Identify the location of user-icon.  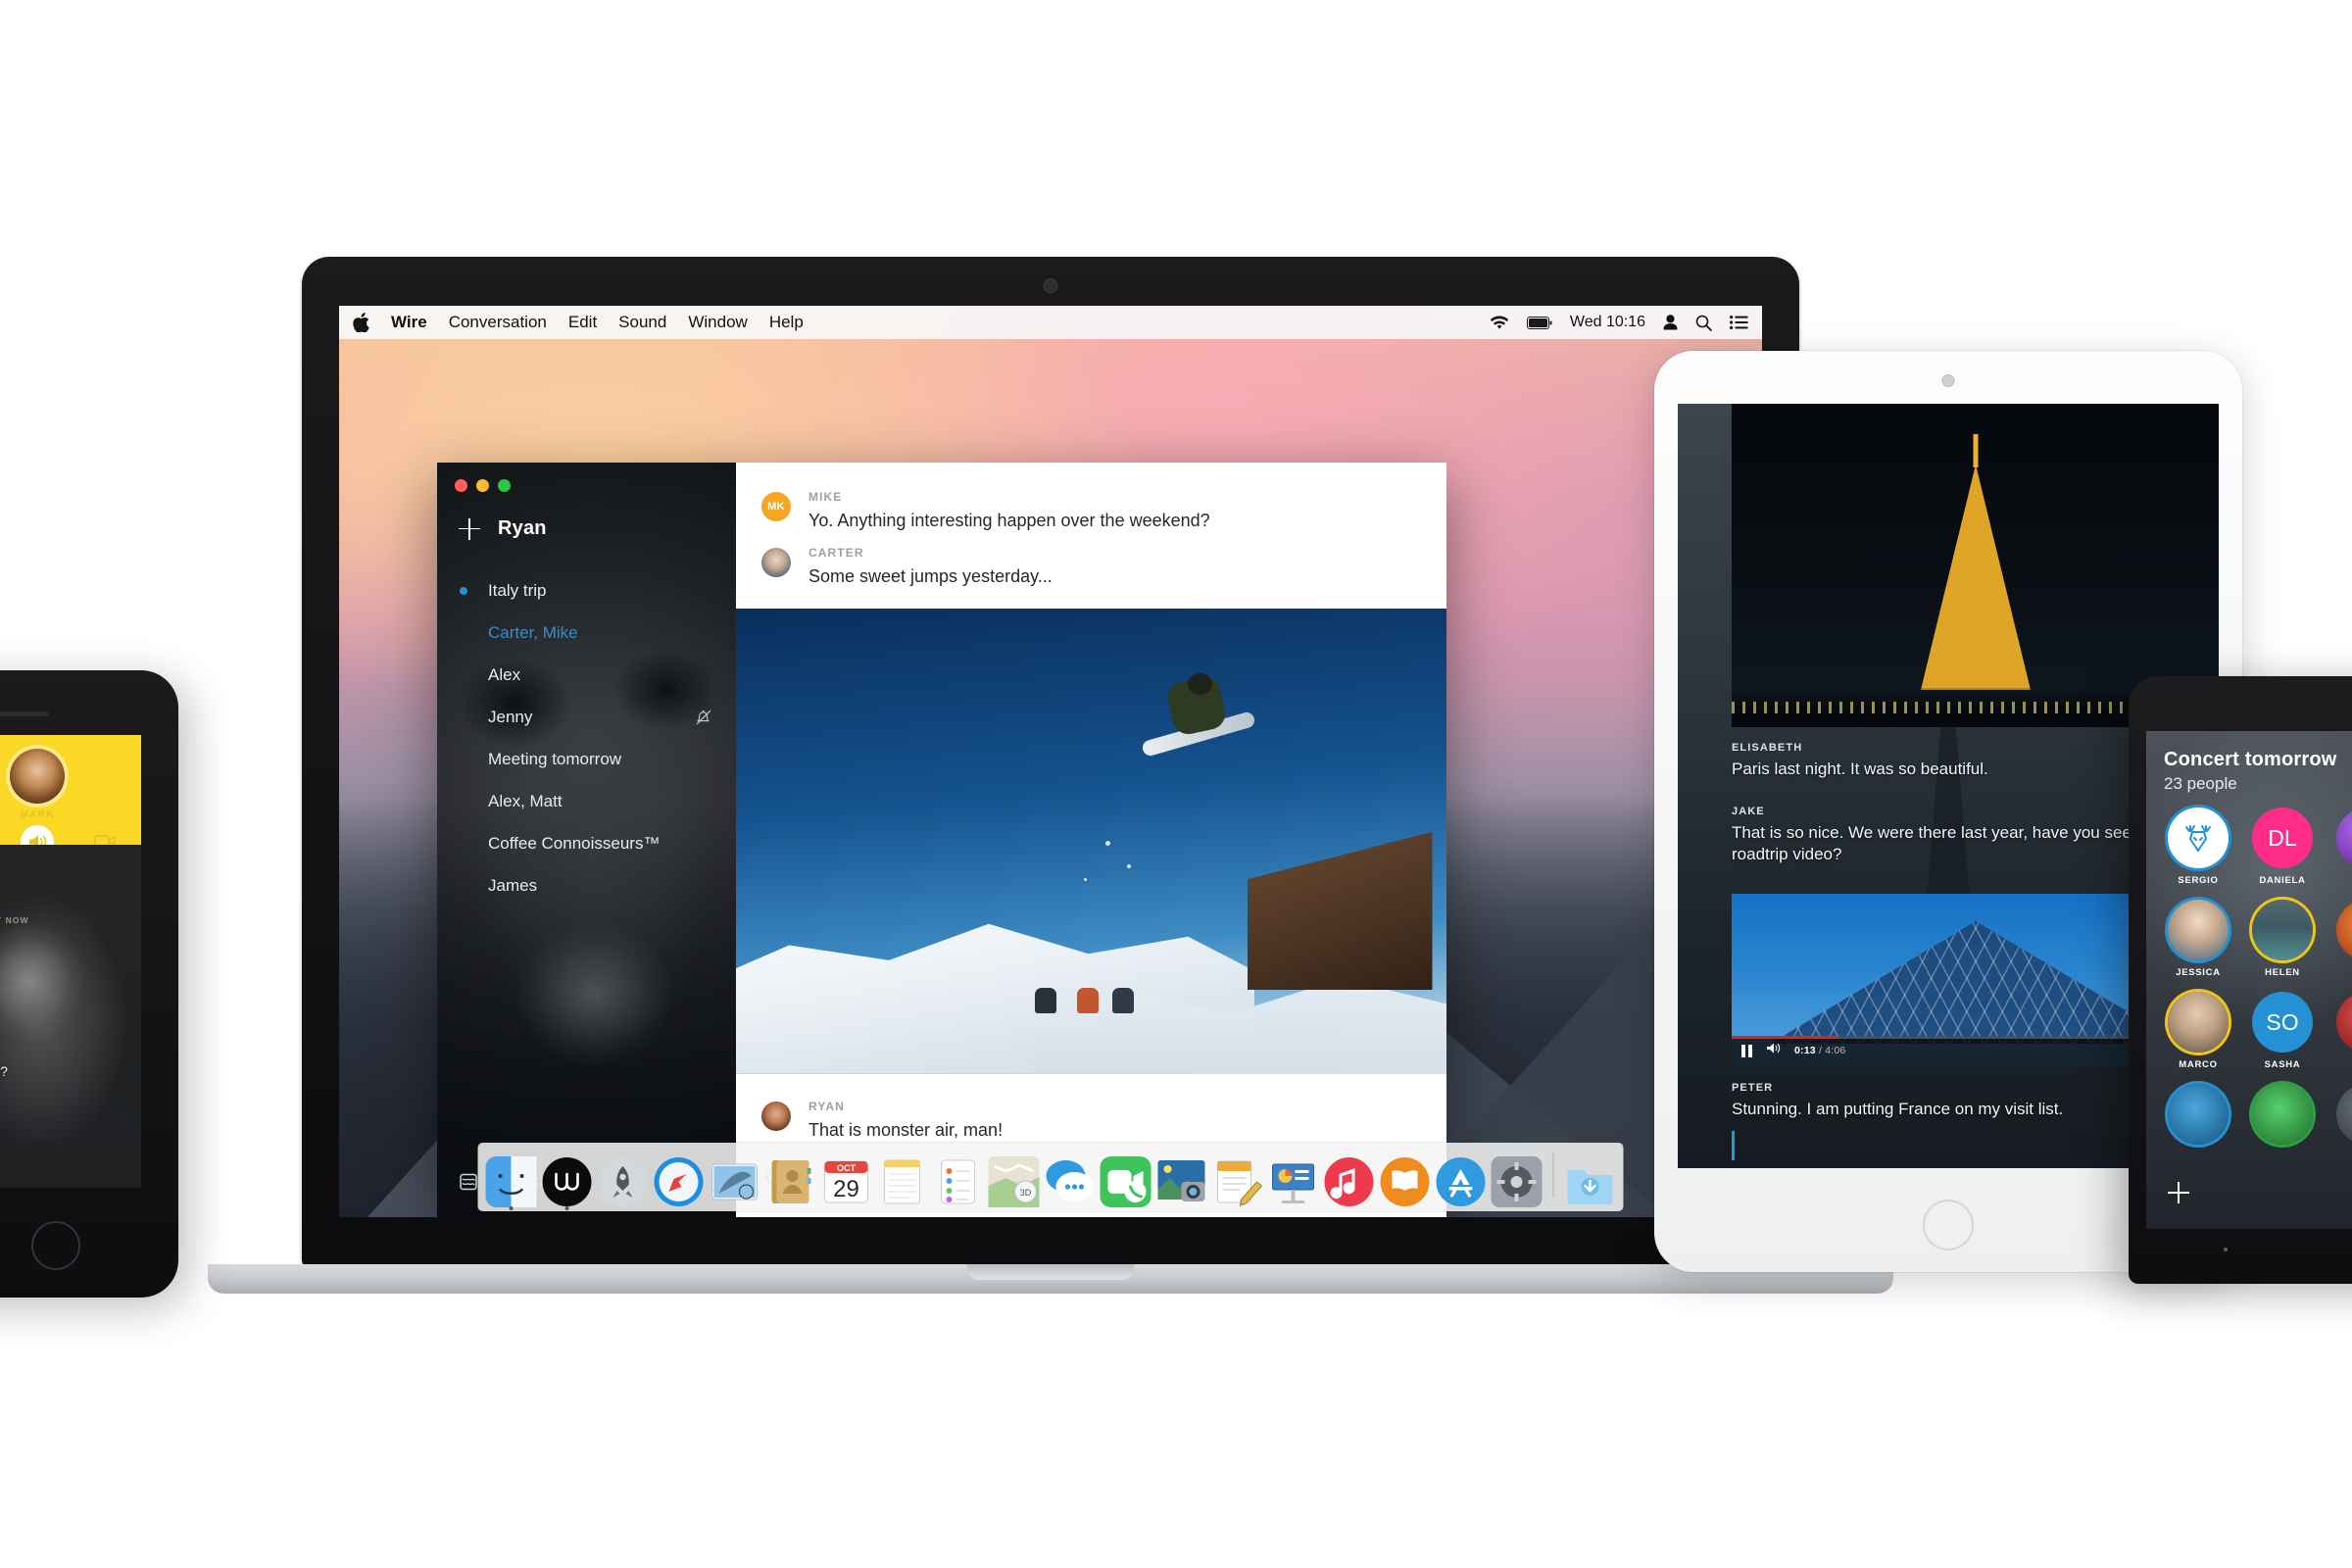
(1670, 322).